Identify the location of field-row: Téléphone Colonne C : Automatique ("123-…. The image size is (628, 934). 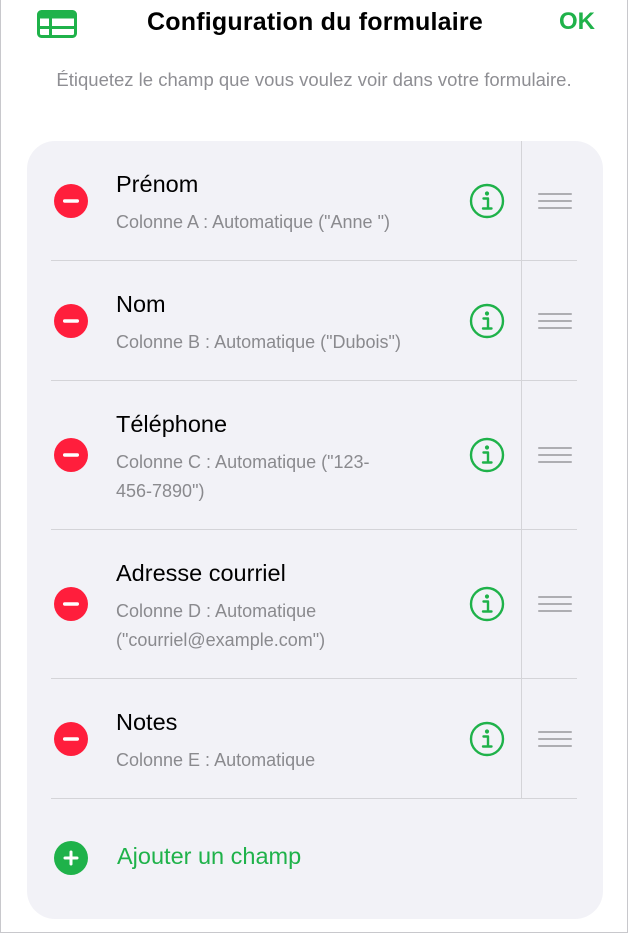
(315, 455).